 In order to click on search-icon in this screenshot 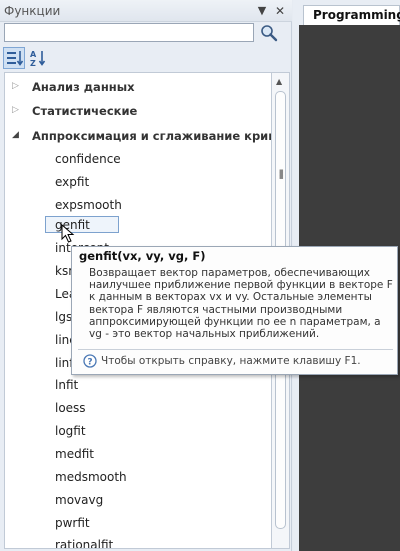, I will do `click(269, 33)`.